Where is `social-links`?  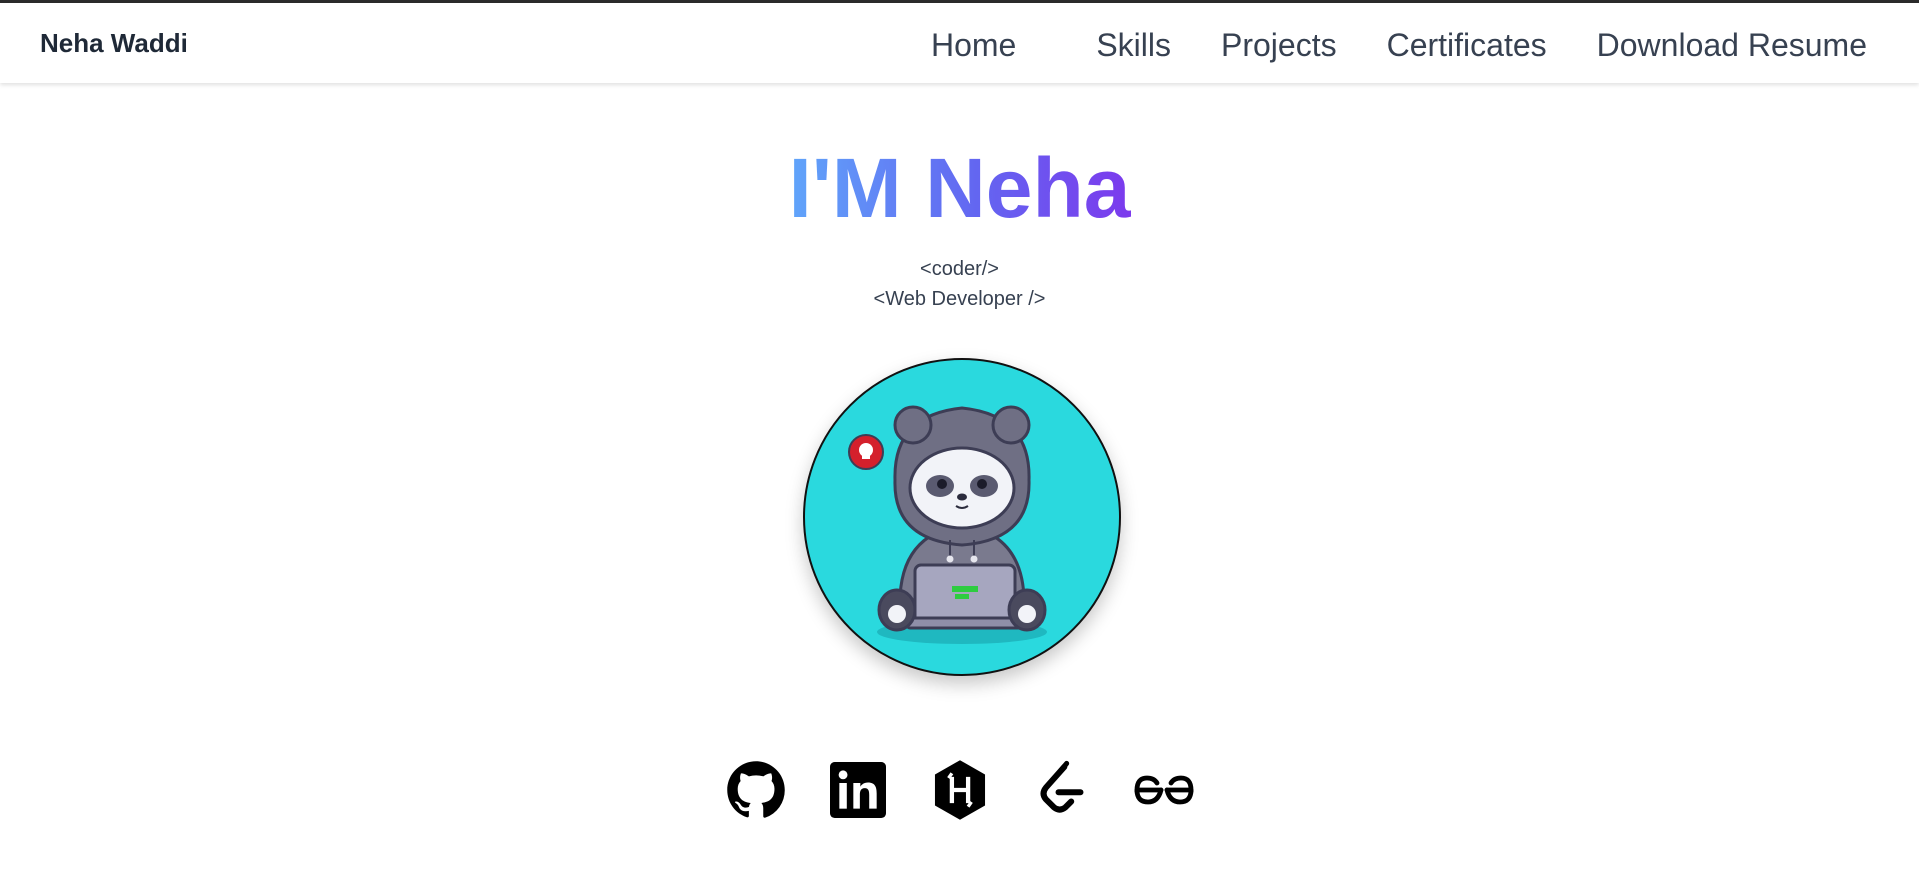
social-links is located at coordinates (959, 790).